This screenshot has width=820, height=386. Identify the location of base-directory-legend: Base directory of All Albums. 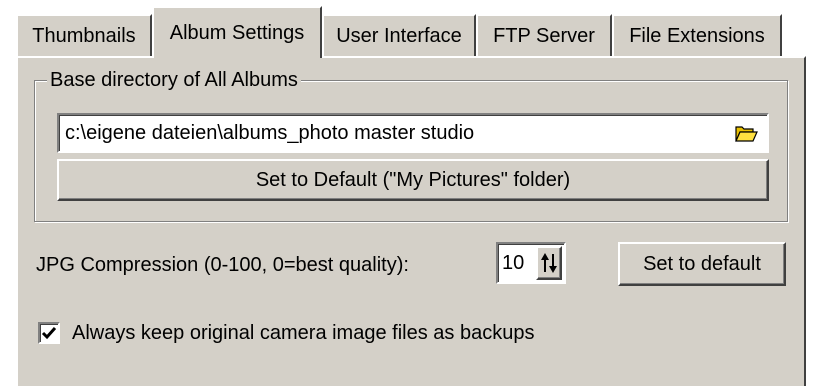
(174, 80).